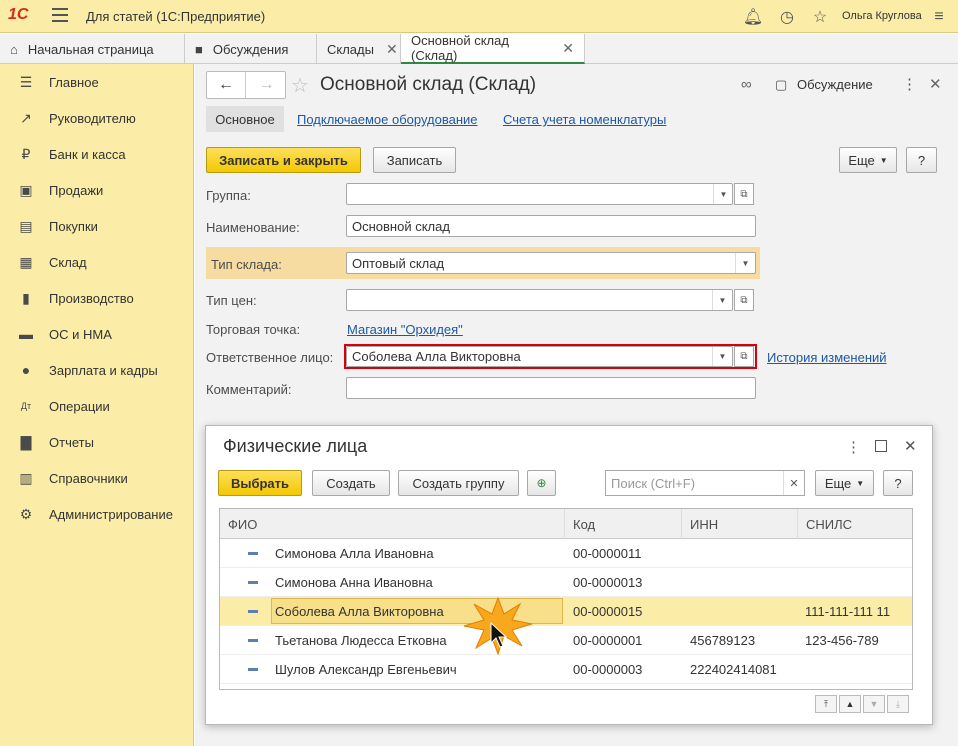 The image size is (958, 746). Describe the element at coordinates (398, 263) in the screenshot. I see `warehouse-type-value: Оптовый склад` at that location.